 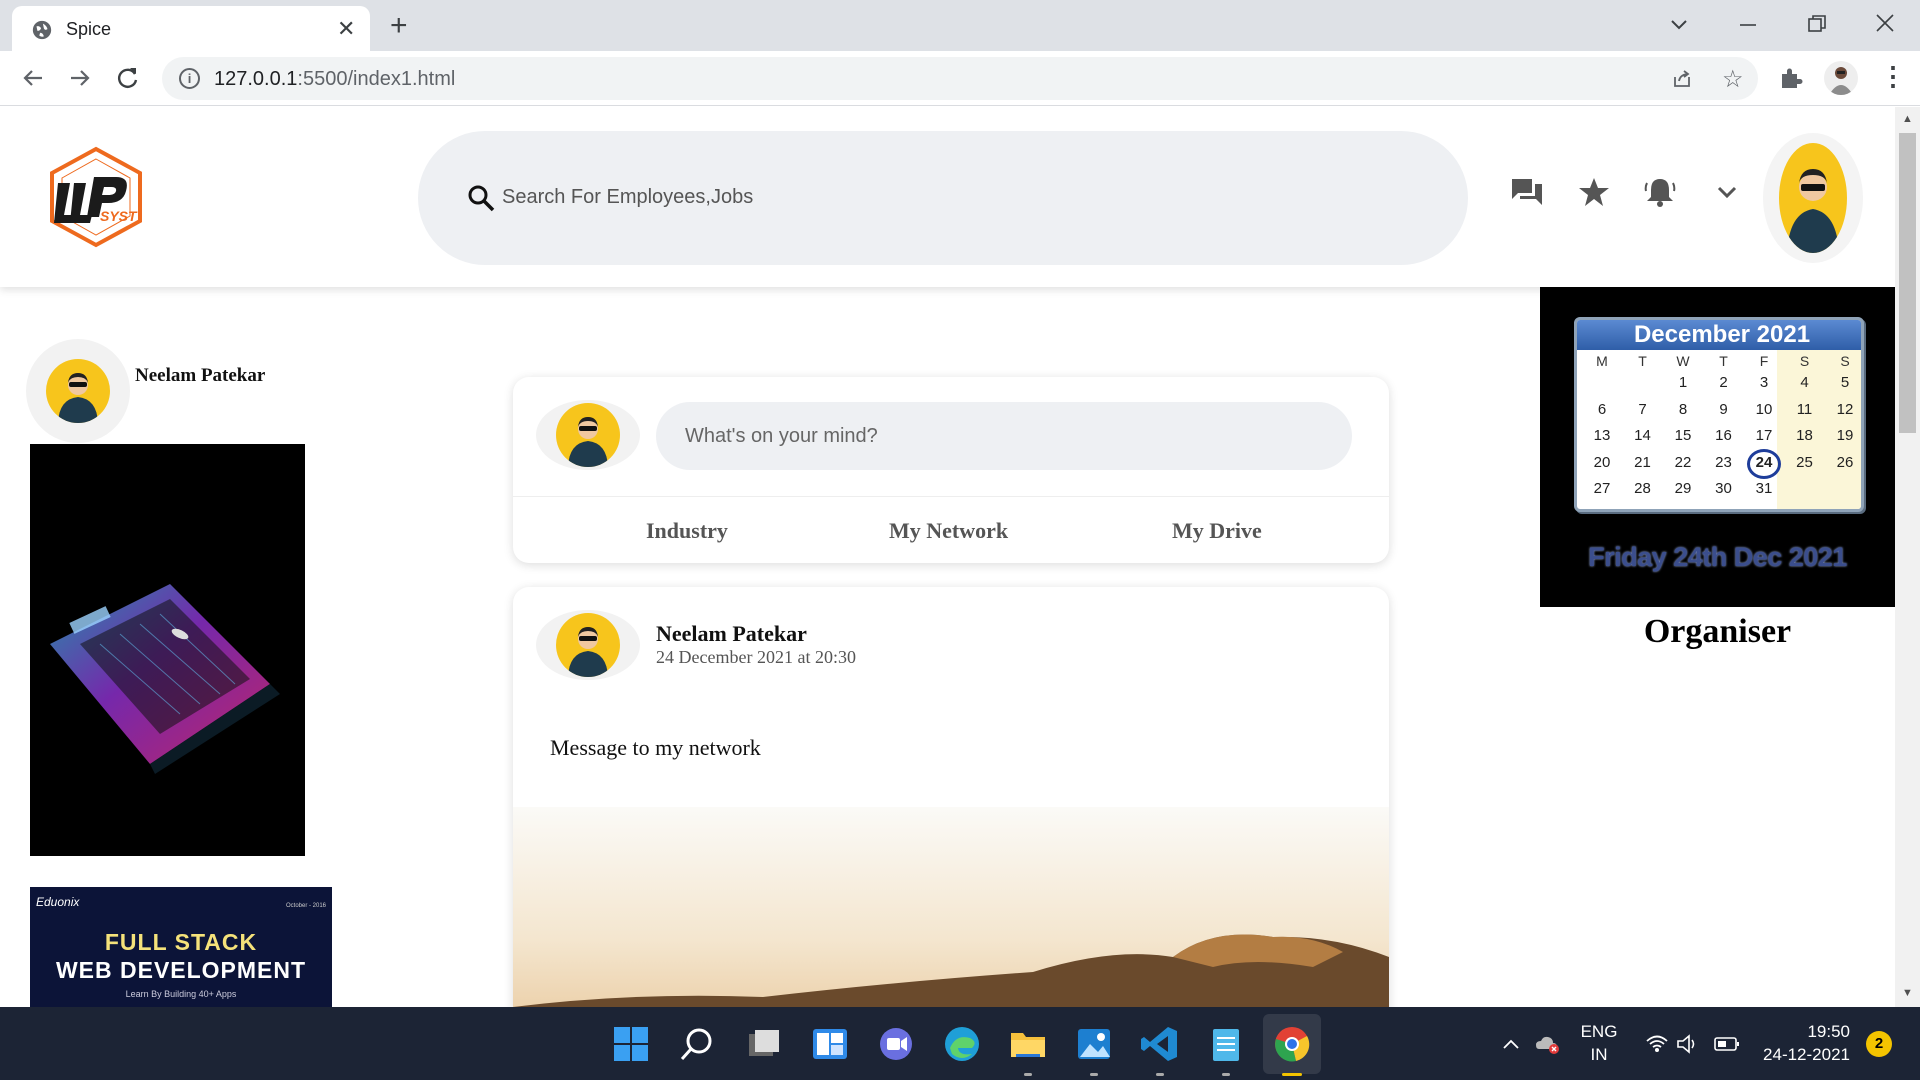 What do you see at coordinates (1727, 1044) in the screenshot?
I see `battery-icon` at bounding box center [1727, 1044].